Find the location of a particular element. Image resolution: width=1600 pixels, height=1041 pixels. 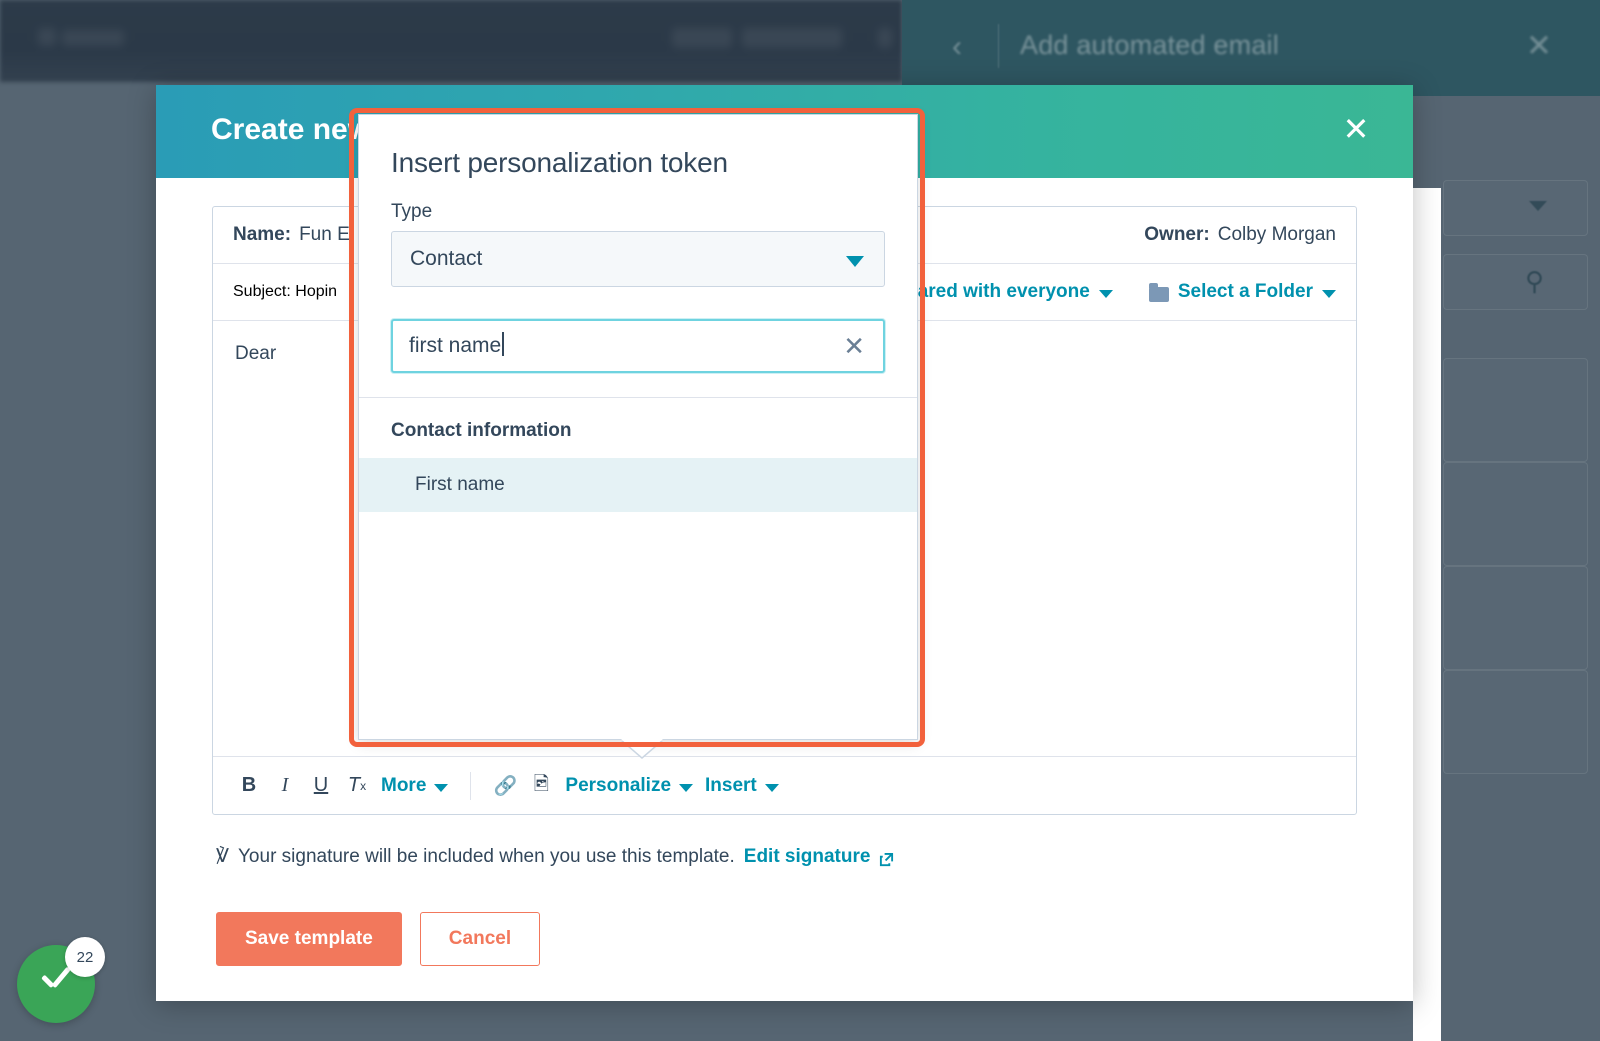

topbar-divider is located at coordinates (998, 46).